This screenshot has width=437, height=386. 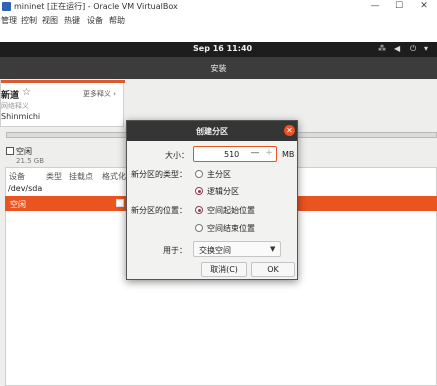 What do you see at coordinates (63, 81) in the screenshot?
I see `dictionary-accent-bar` at bounding box center [63, 81].